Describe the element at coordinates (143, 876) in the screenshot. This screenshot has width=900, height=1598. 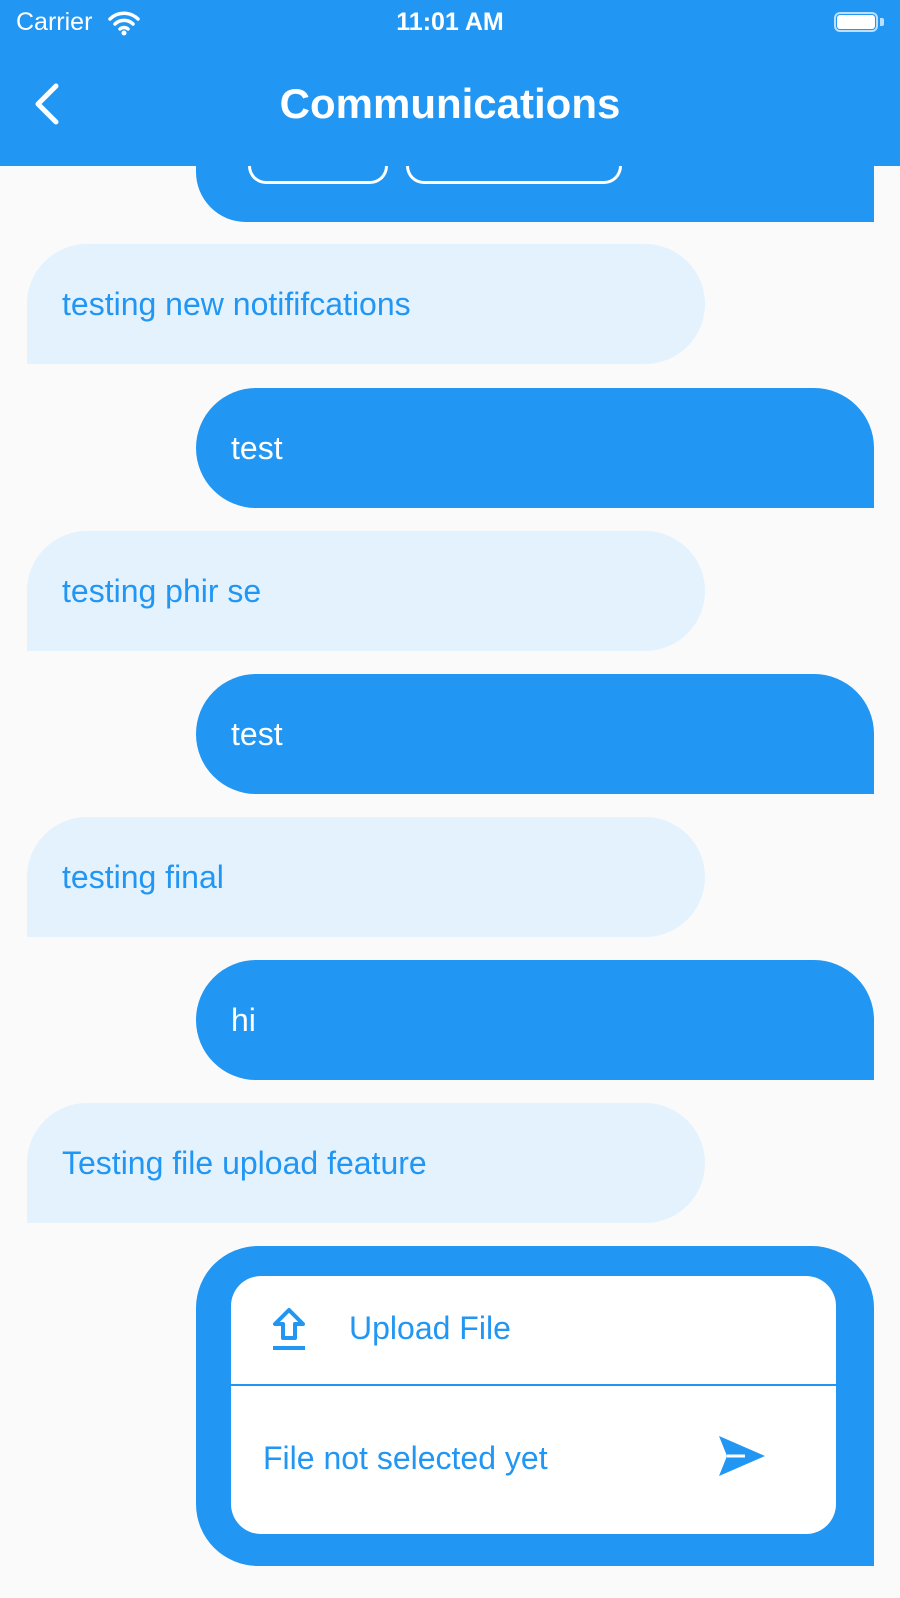
I see `message-text: testing final` at that location.